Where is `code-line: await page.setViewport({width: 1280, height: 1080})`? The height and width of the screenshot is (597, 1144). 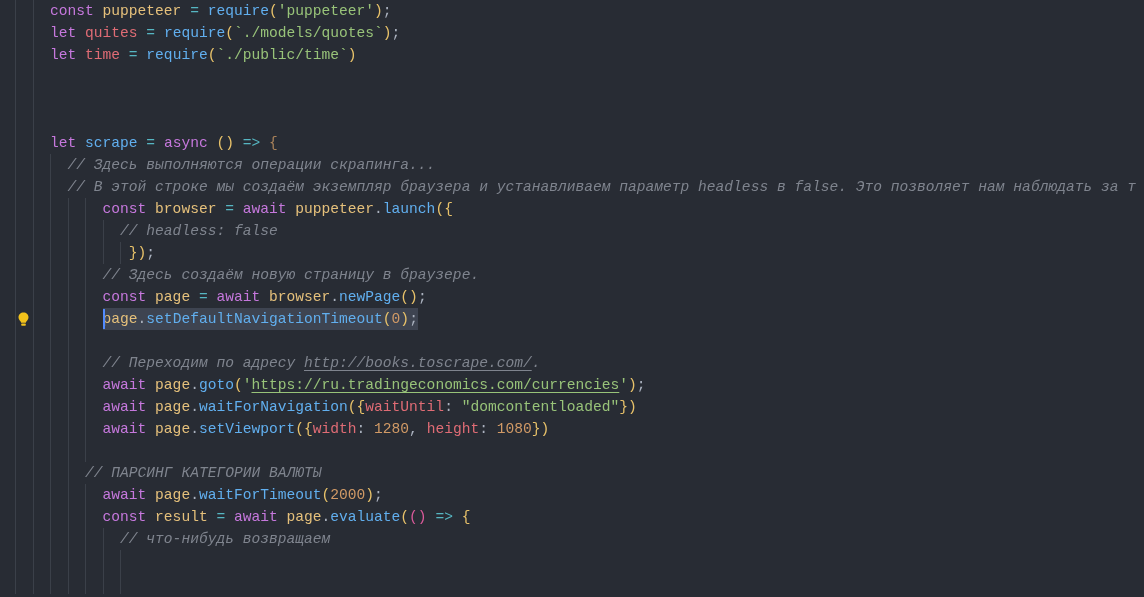 code-line: await page.setViewport({width: 1280, height: 1080}) is located at coordinates (326, 429).